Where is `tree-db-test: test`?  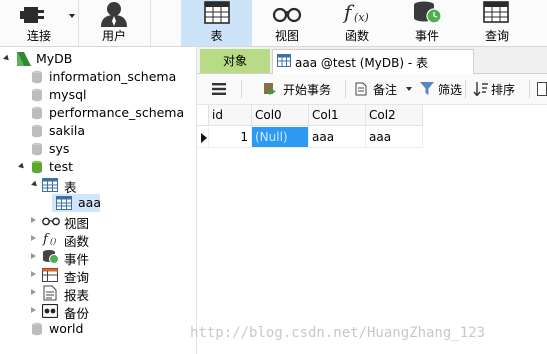
tree-db-test: test is located at coordinates (98, 167).